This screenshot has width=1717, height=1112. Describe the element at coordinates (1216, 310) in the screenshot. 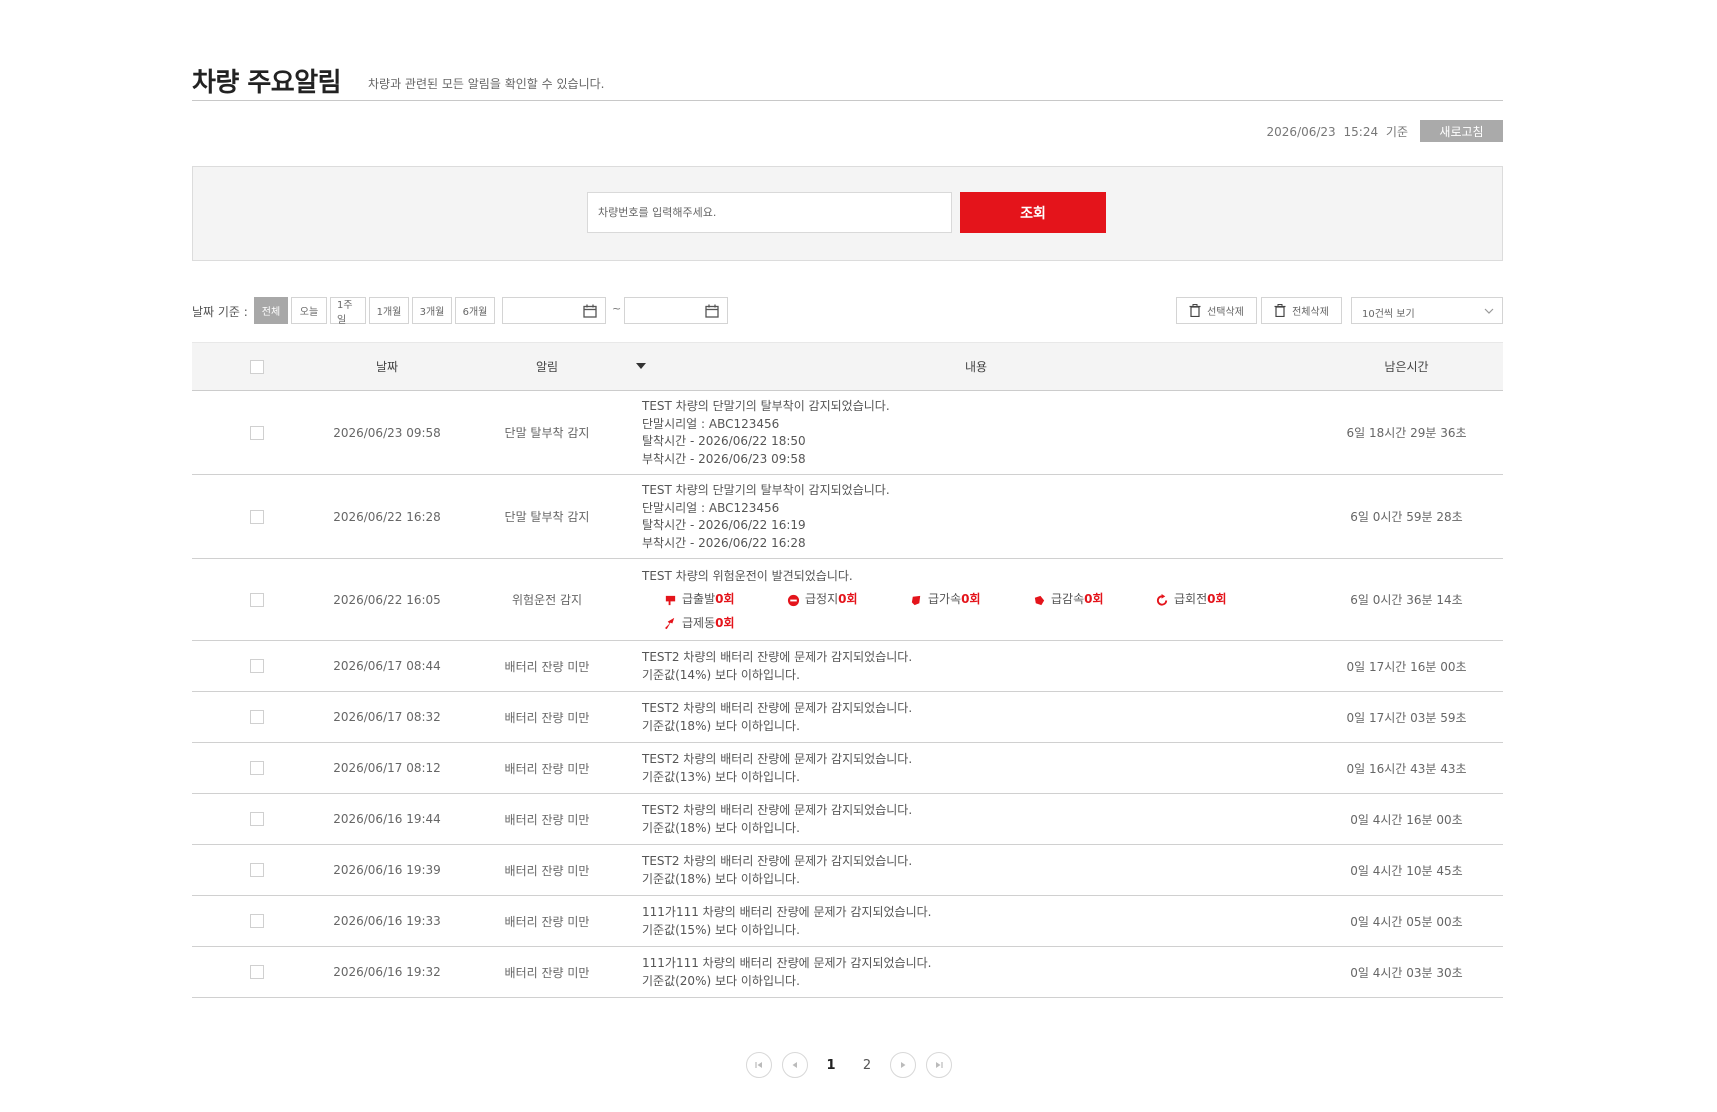

I see `delete-selected-button: 선택삭제` at that location.